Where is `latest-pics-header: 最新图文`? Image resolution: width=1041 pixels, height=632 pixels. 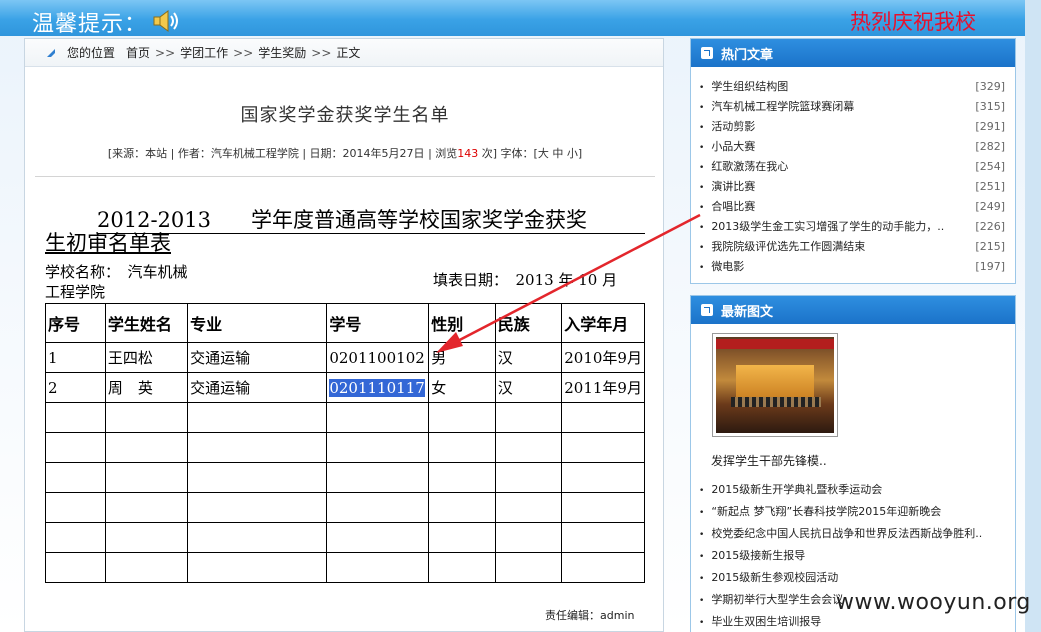 latest-pics-header: 最新图文 is located at coordinates (853, 310).